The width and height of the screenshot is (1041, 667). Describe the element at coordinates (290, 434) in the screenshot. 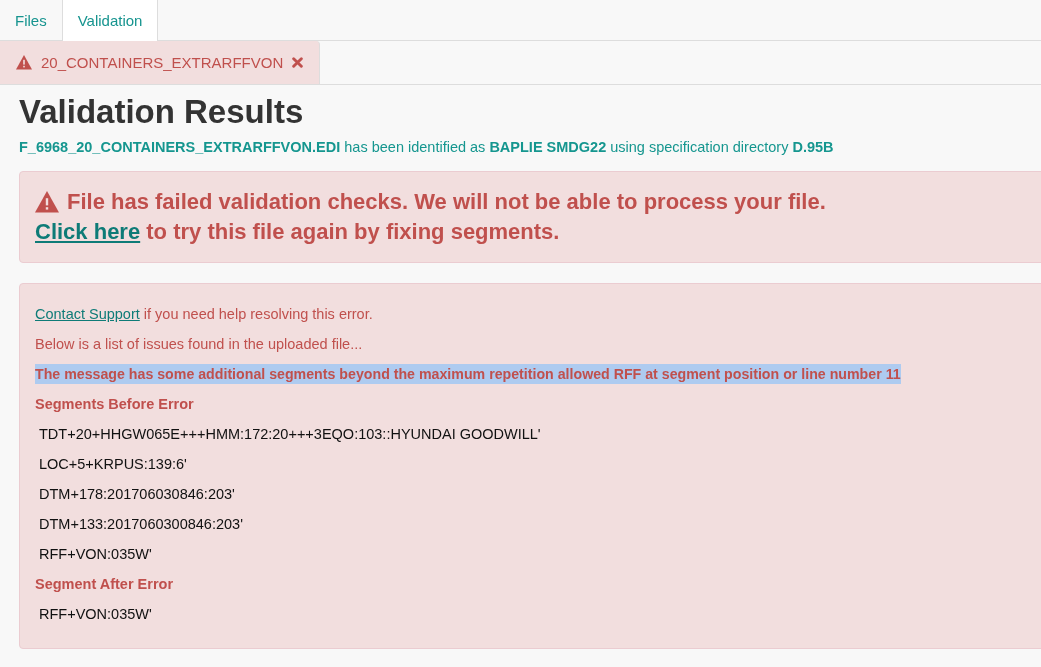

I see `segment-text: TDT+20+HHGW065E+++HMM:172:20+++3EQO:103::HYUNDAI GOODWILL'` at that location.